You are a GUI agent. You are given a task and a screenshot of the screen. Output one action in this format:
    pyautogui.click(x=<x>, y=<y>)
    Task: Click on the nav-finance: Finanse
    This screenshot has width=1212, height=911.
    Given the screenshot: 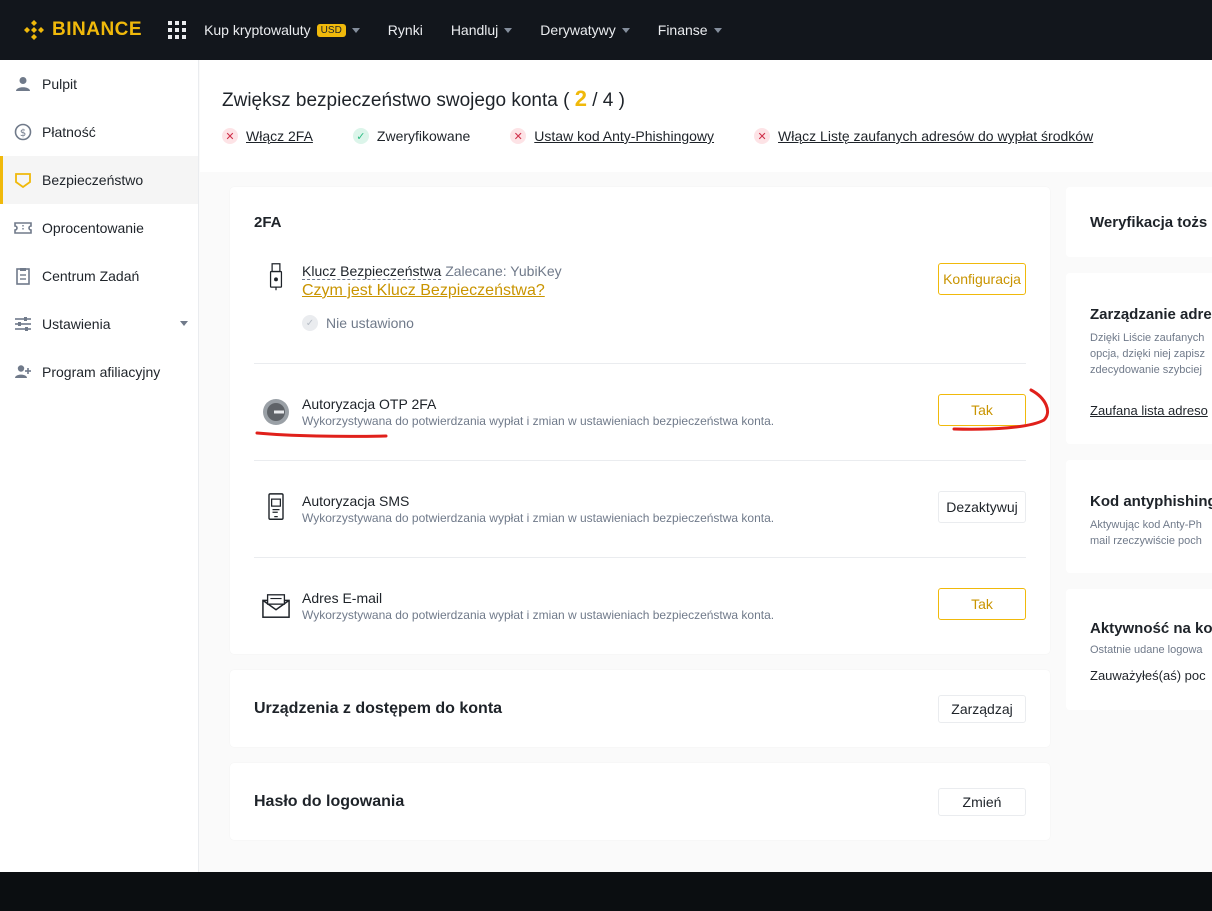 What is the action you would take?
    pyautogui.click(x=690, y=30)
    